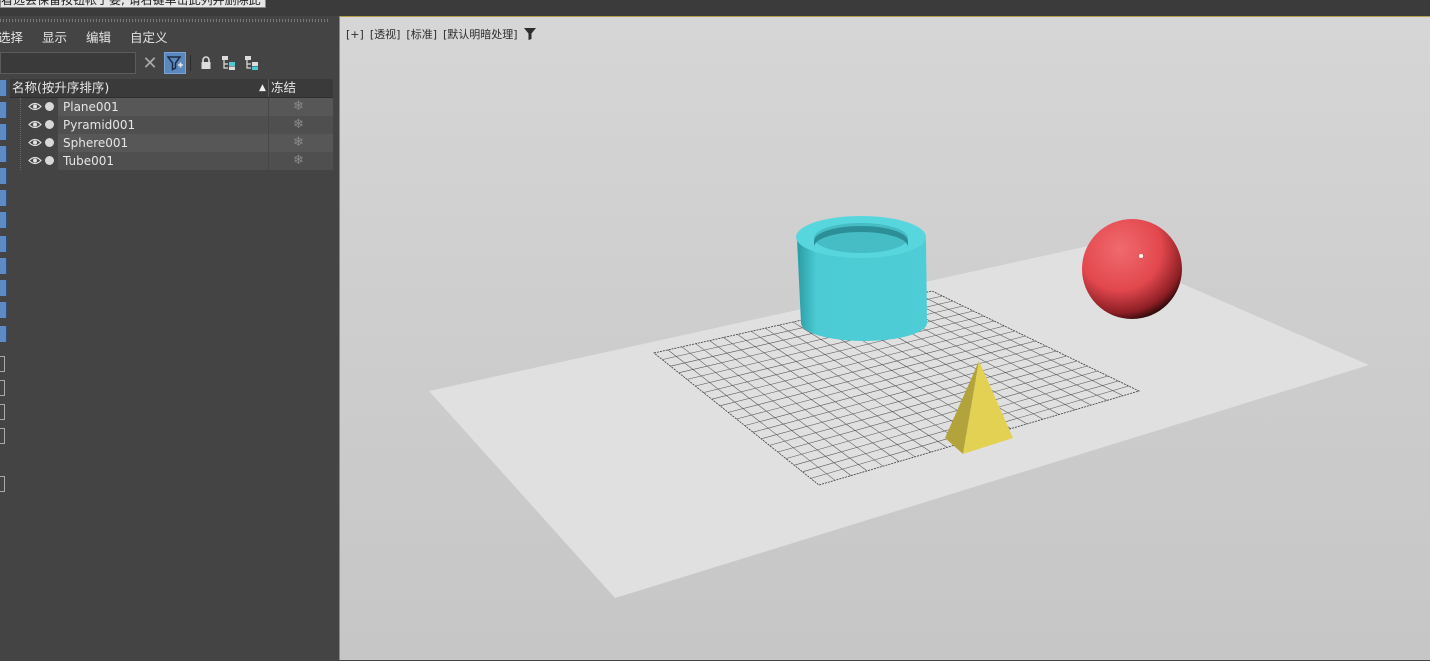 The width and height of the screenshot is (1430, 661). I want to click on menu-display: 显示, so click(59, 38).